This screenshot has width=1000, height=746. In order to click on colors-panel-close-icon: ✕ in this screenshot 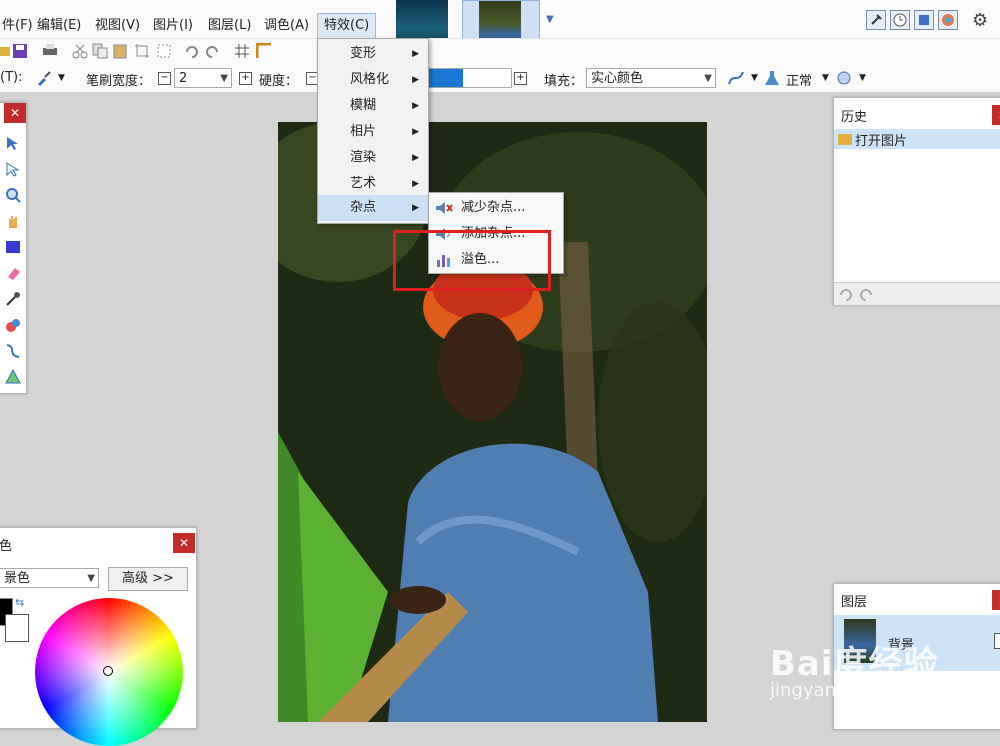, I will do `click(184, 543)`.